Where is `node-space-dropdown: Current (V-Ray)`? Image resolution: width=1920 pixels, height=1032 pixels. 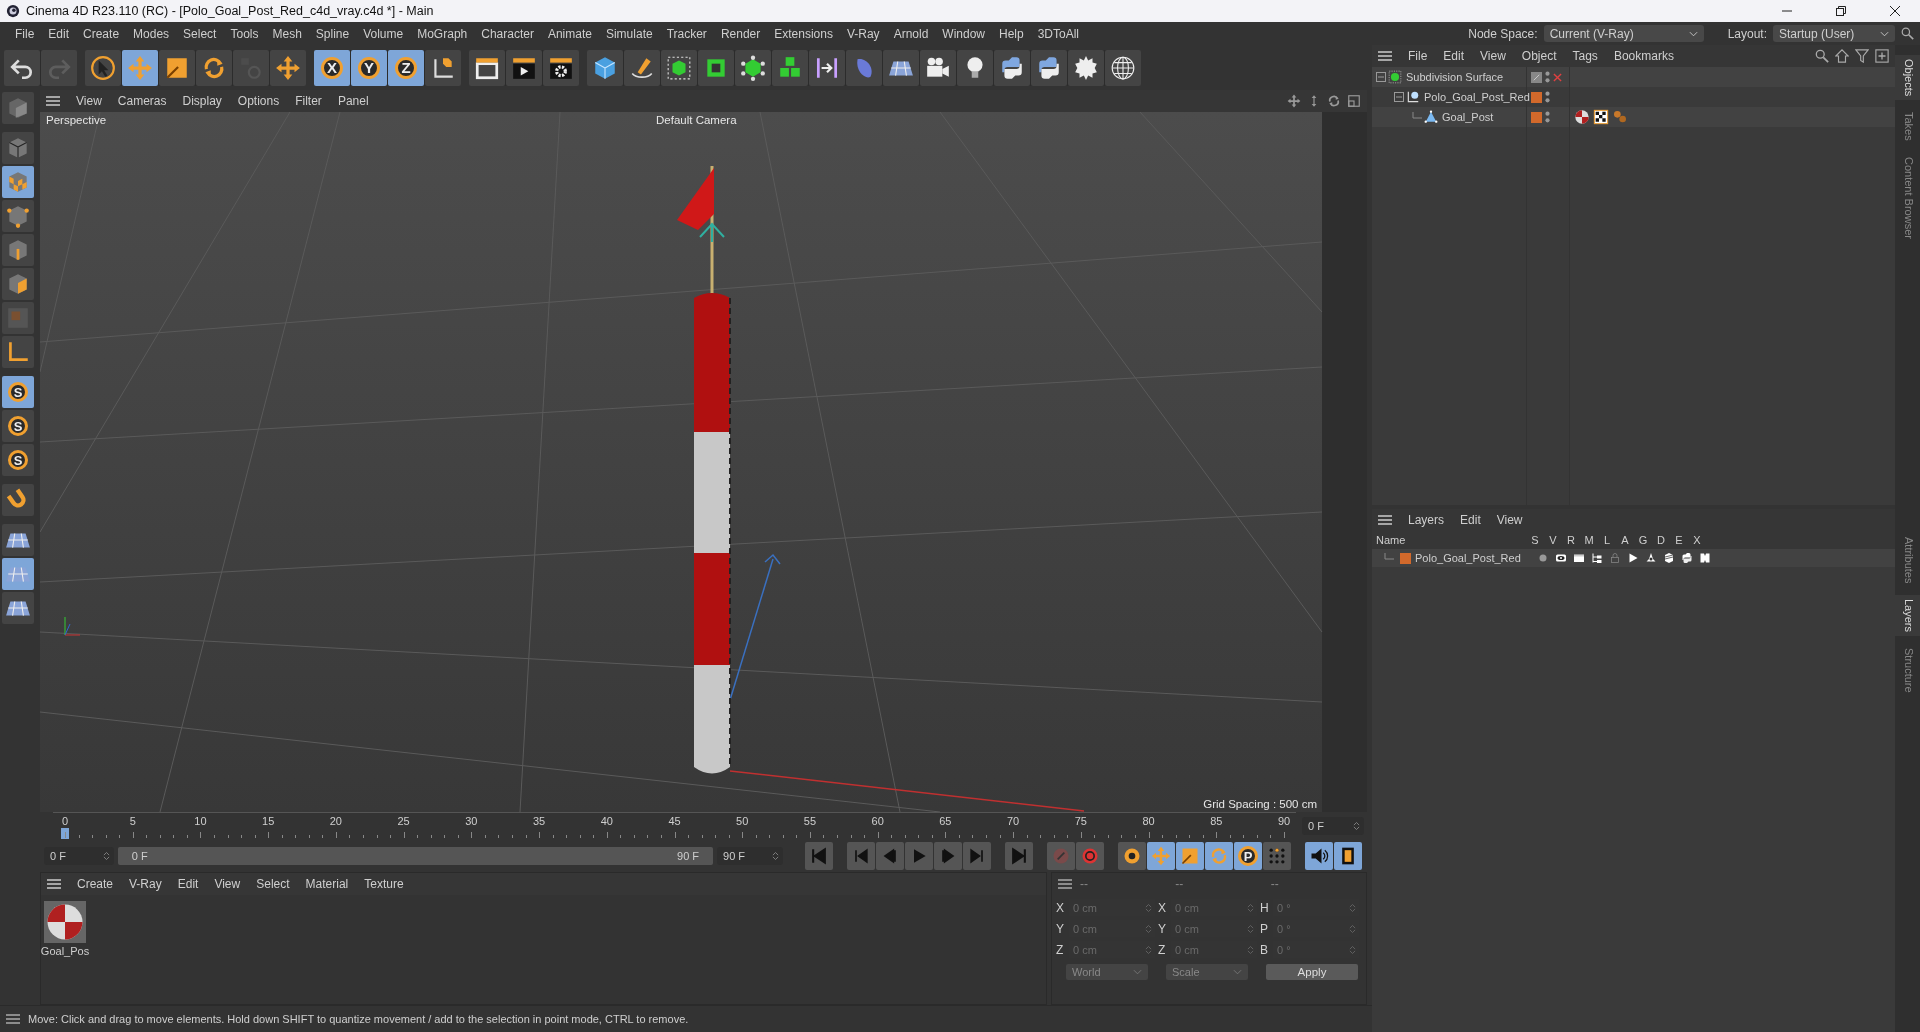 node-space-dropdown: Current (V-Ray) is located at coordinates (1623, 33).